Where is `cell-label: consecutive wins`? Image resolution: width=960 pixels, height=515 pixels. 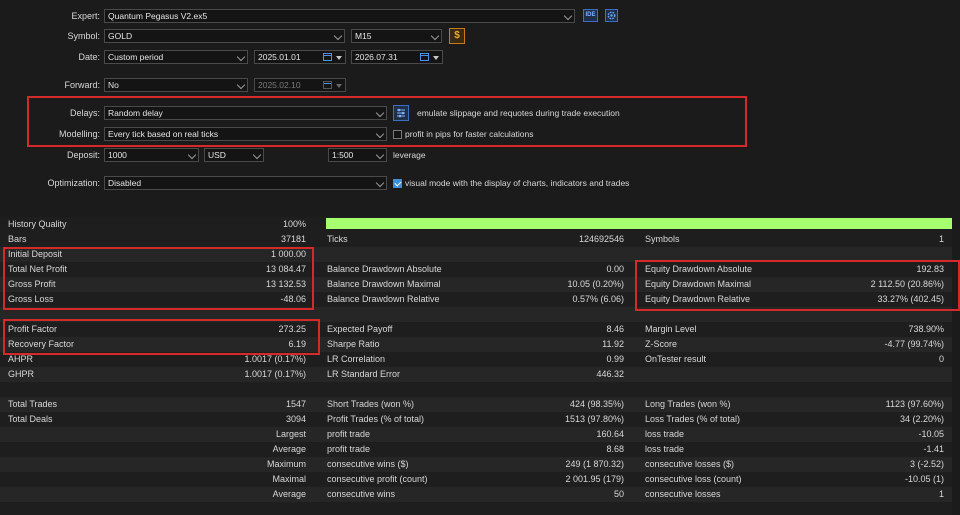
cell-label: consecutive wins is located at coordinates (361, 494).